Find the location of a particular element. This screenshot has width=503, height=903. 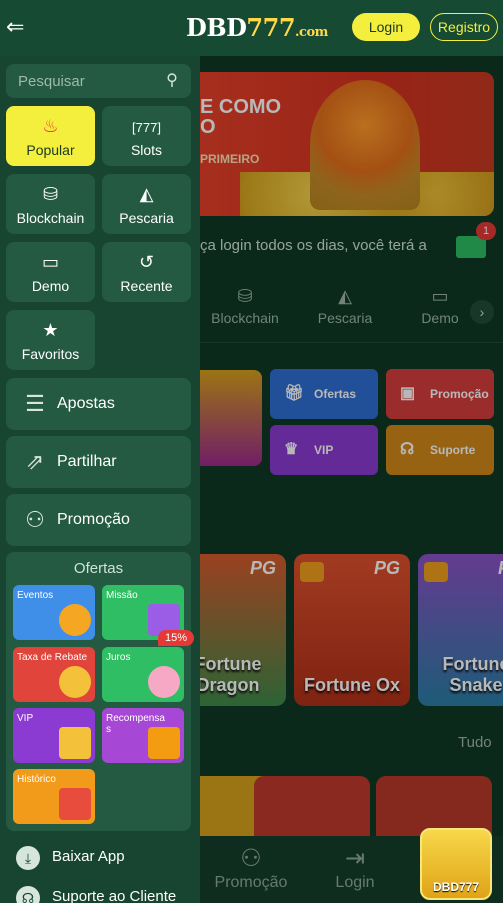

search-box: ⚲ is located at coordinates (98, 81).